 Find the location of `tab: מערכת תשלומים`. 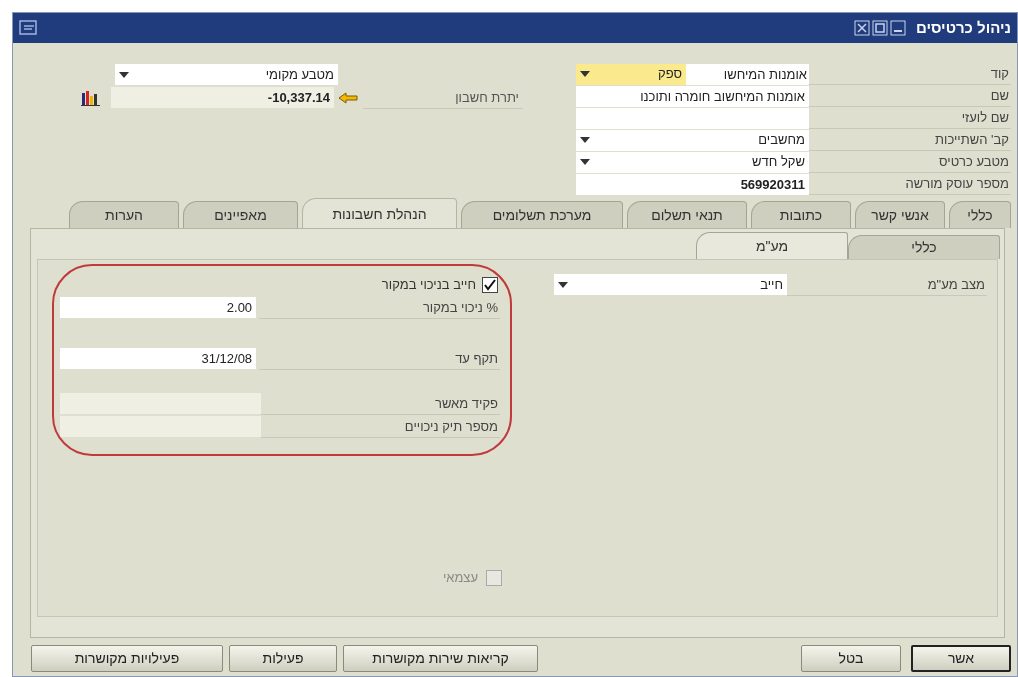

tab: מערכת תשלומים is located at coordinates (542, 214).